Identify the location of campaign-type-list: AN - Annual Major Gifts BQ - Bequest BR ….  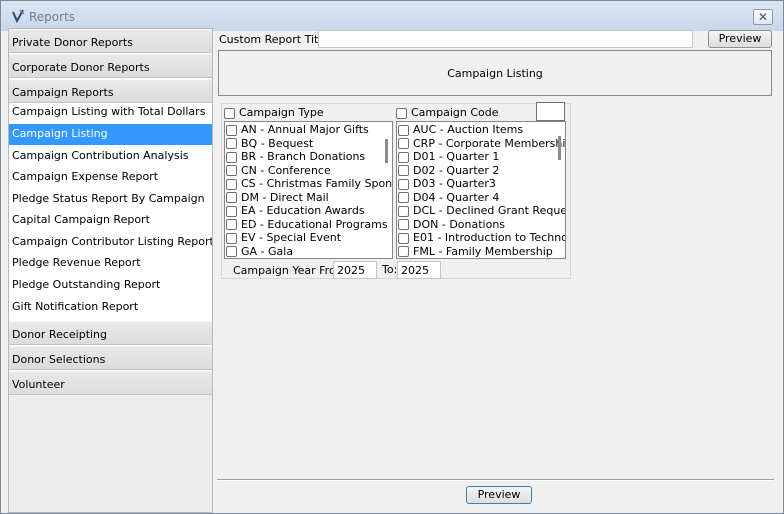
(308, 190).